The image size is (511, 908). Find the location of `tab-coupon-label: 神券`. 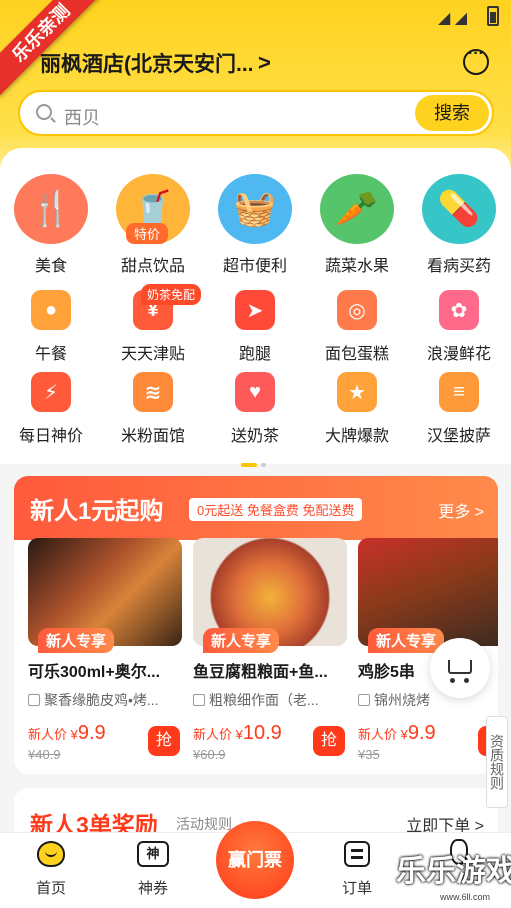

tab-coupon-label: 神券 is located at coordinates (152, 888).